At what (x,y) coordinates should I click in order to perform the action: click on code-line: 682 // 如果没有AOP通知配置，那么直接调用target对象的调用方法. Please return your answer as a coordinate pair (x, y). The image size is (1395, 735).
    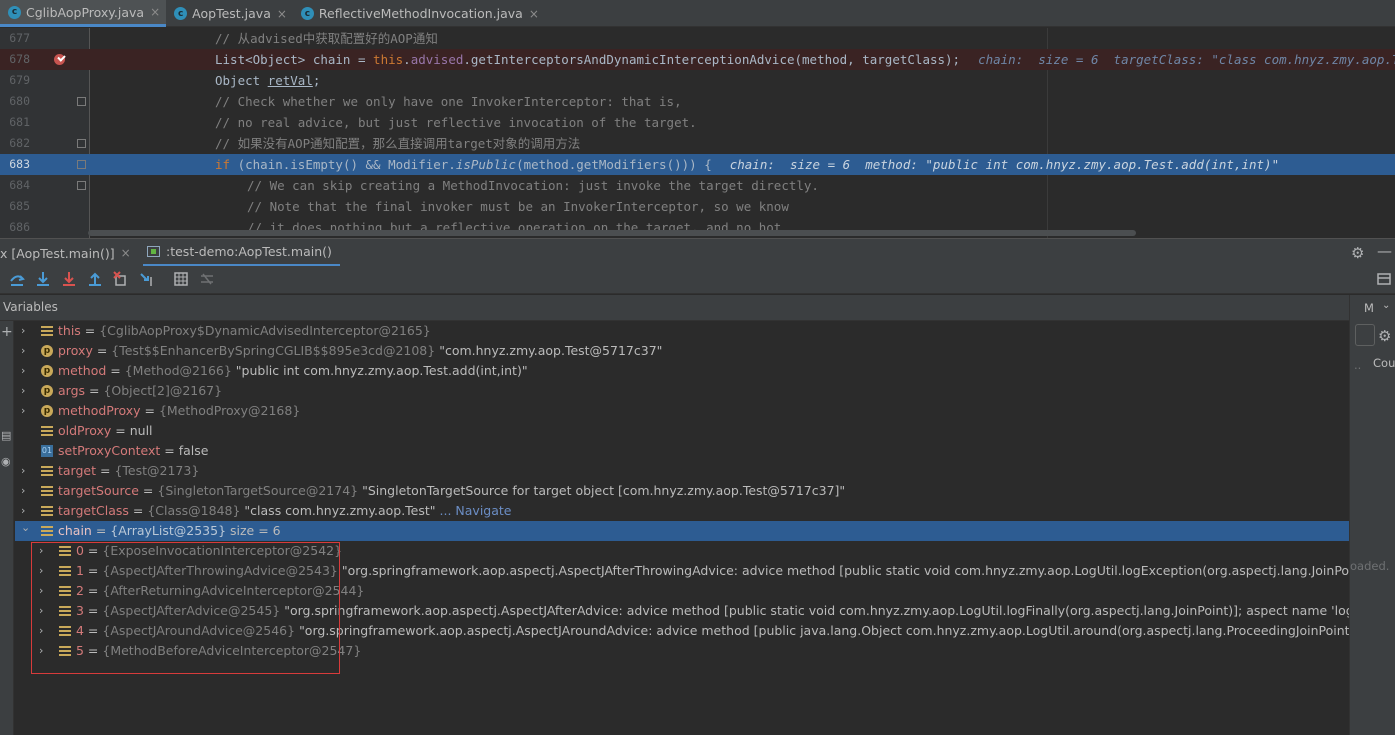
    Looking at the image, I should click on (697, 143).